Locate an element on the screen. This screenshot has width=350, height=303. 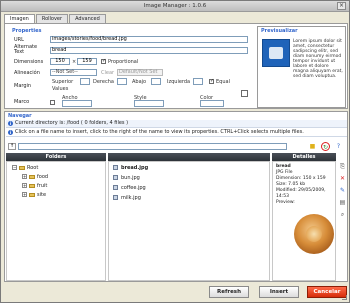
tab-bar: Imagen Rollover Advanced is located at coordinates (55, 19).